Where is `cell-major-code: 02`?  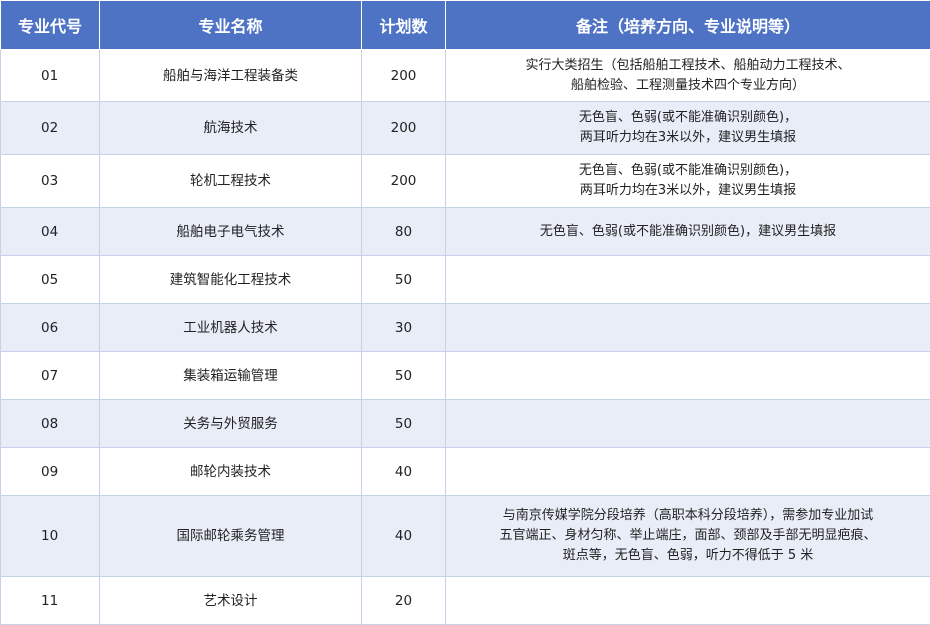 cell-major-code: 02 is located at coordinates (50, 128).